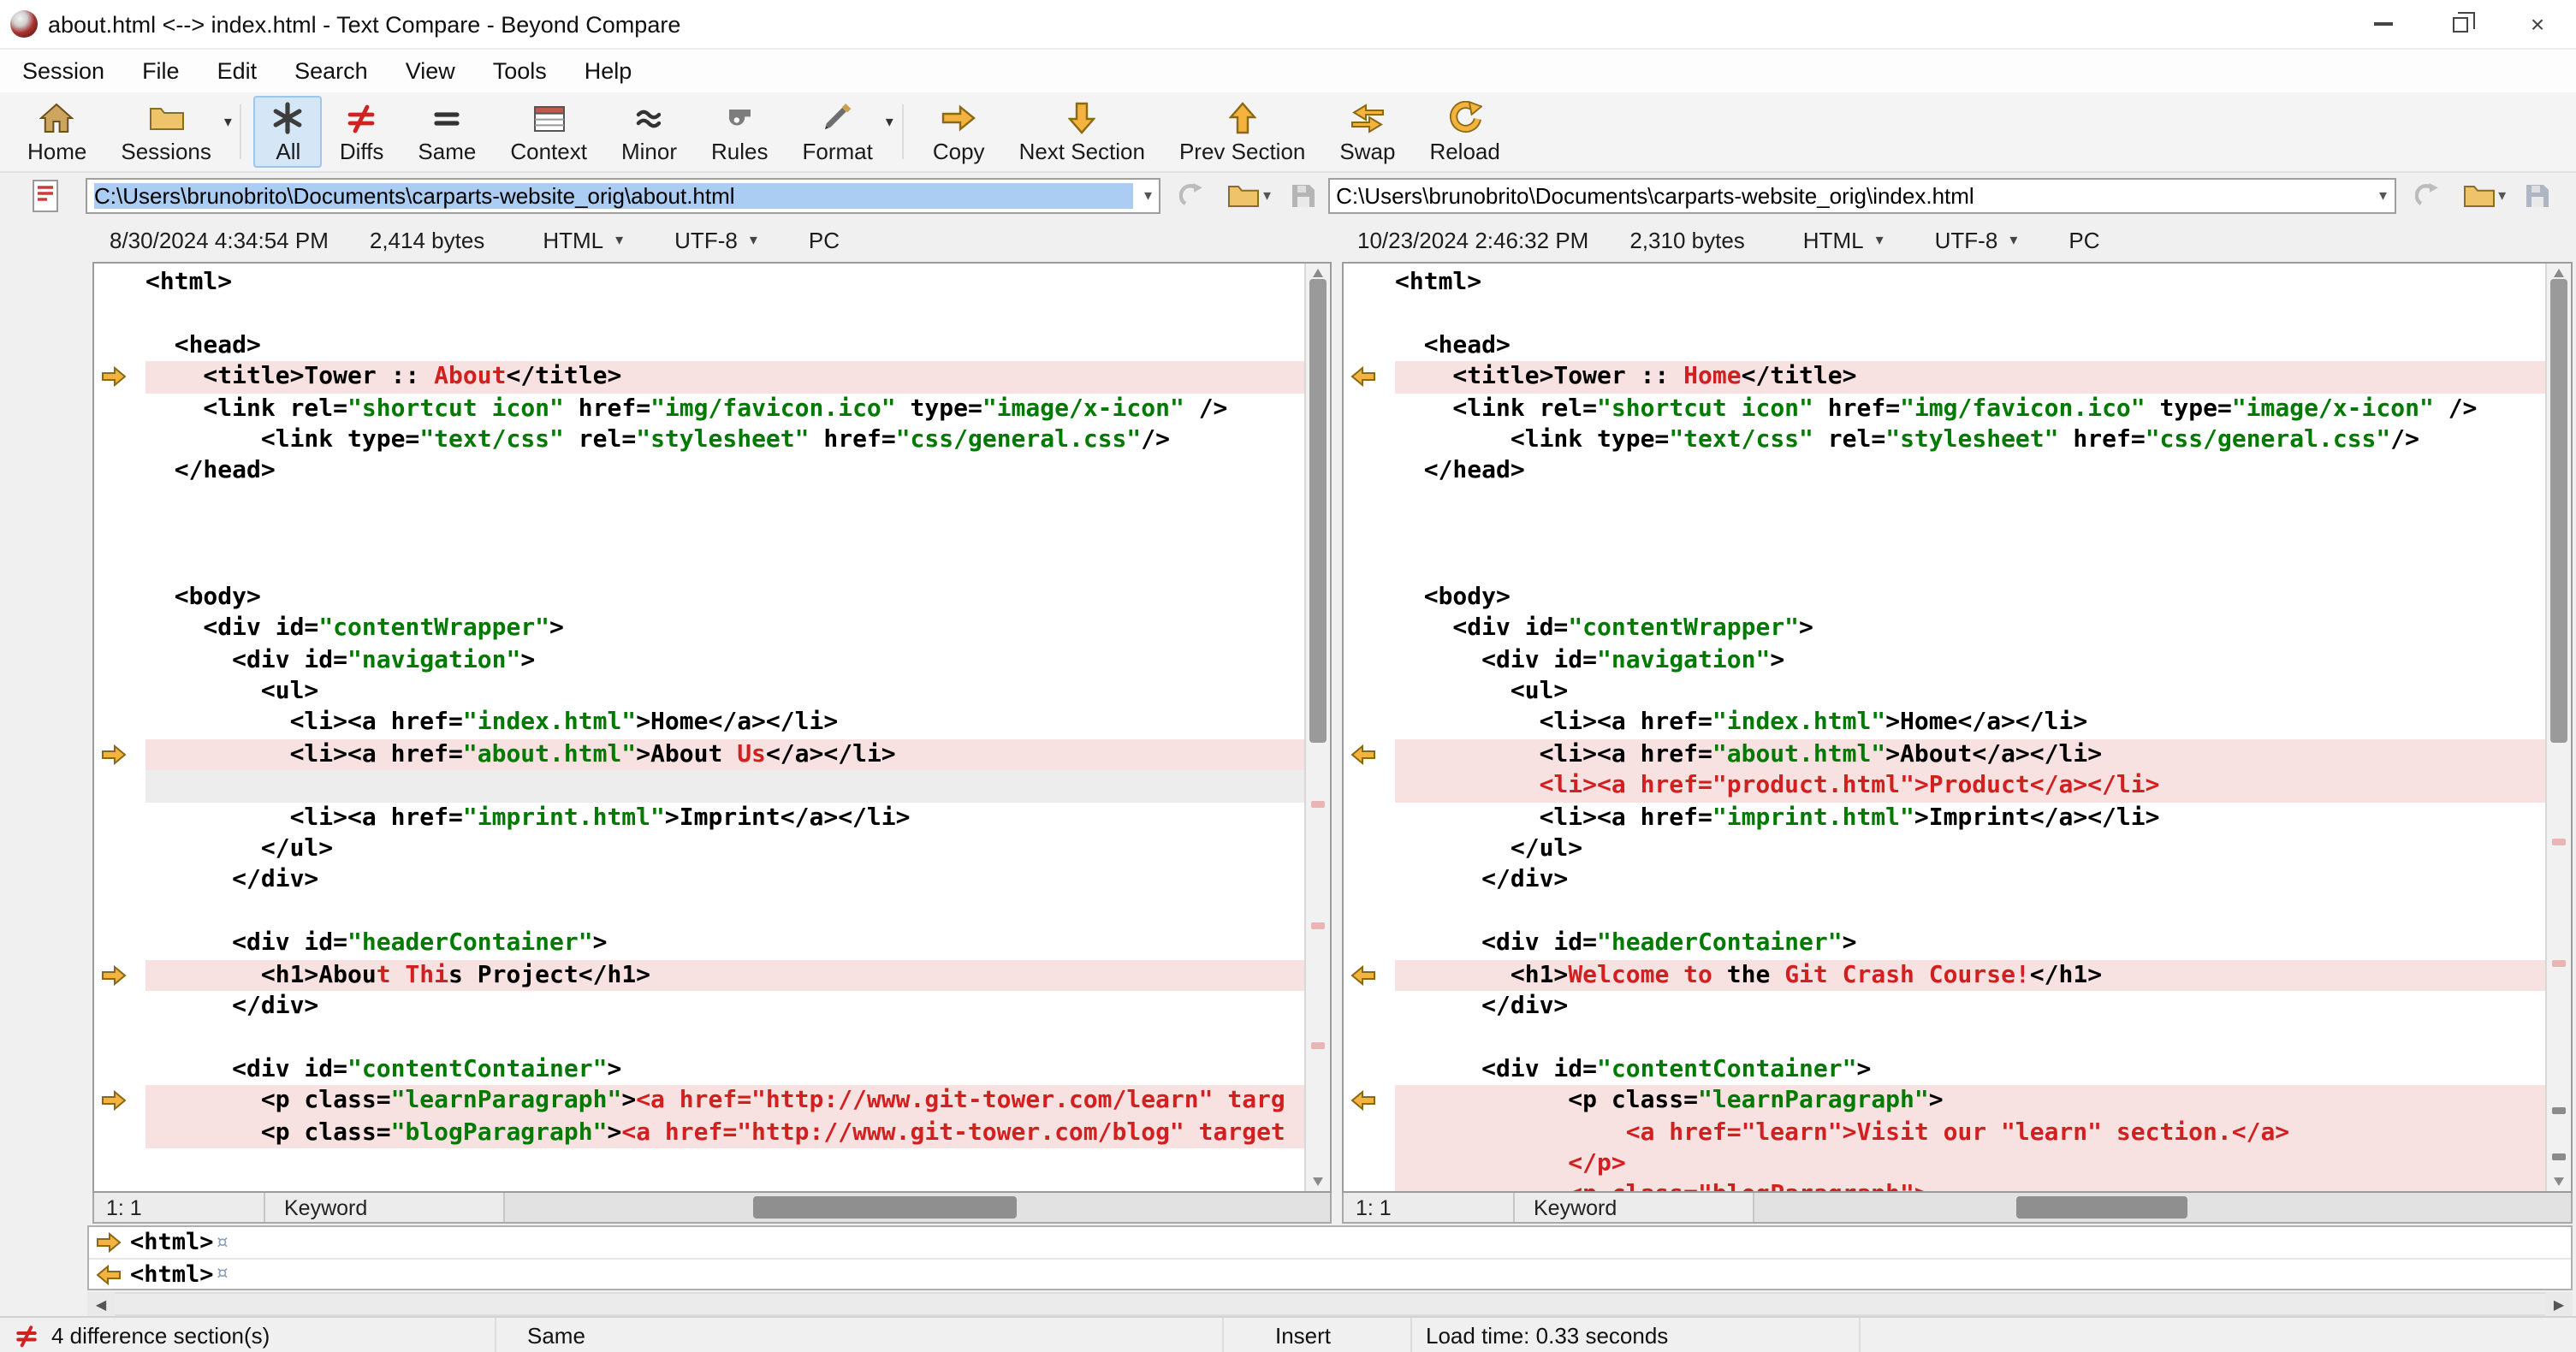 The height and width of the screenshot is (1352, 2576). I want to click on left-save-button, so click(1302, 195).